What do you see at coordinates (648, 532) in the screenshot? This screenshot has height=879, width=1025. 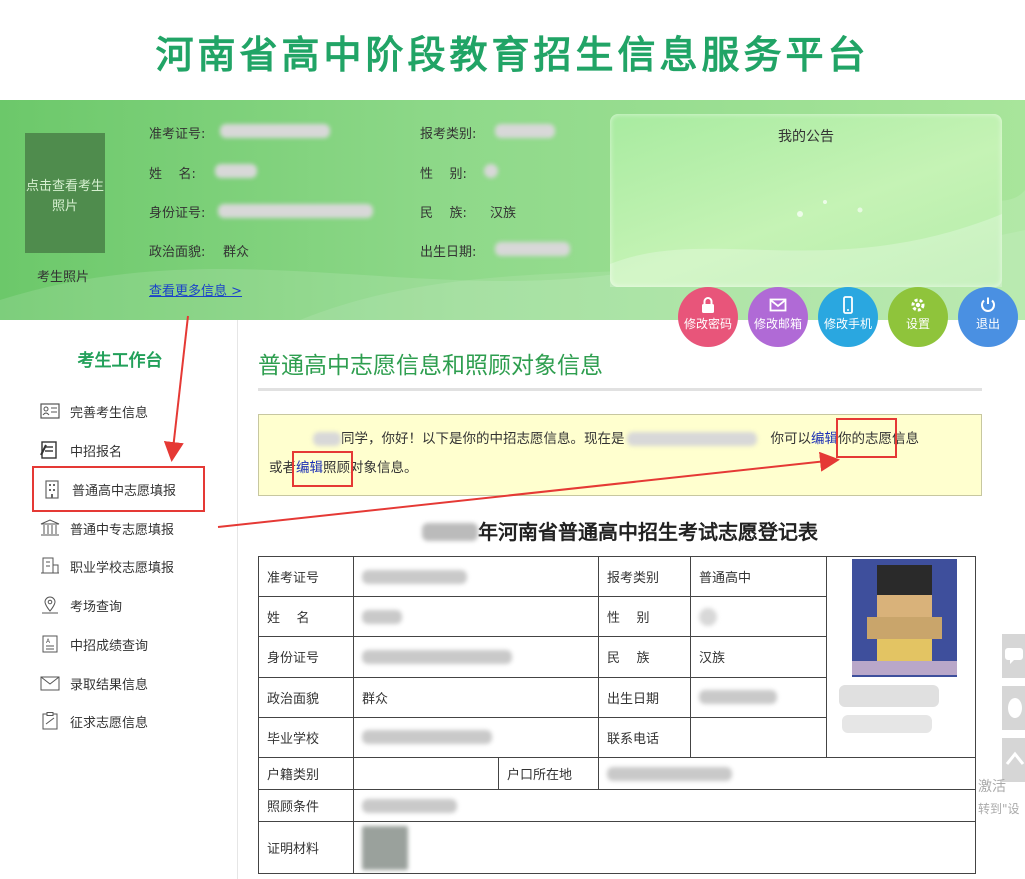 I see `form-title-text: 年河南省普通高中招生考试志愿登记表` at bounding box center [648, 532].